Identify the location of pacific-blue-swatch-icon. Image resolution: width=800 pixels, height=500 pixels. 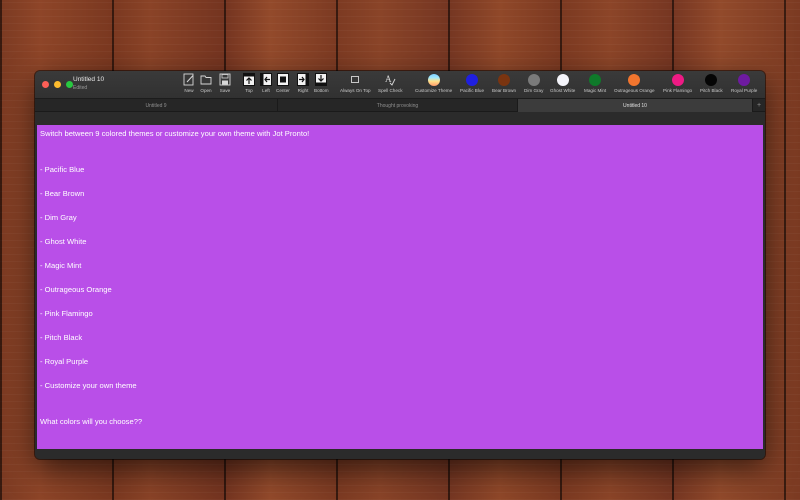
(472, 80).